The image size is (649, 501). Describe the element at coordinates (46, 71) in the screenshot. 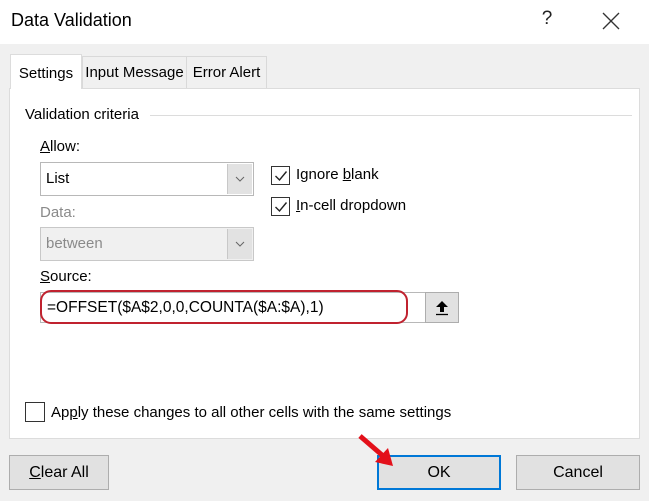

I see `tab-settings: Settings` at that location.